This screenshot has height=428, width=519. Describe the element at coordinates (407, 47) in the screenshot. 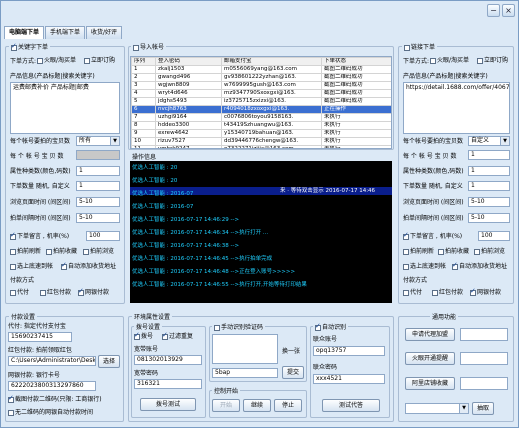

I see `link-order-checkbox` at that location.